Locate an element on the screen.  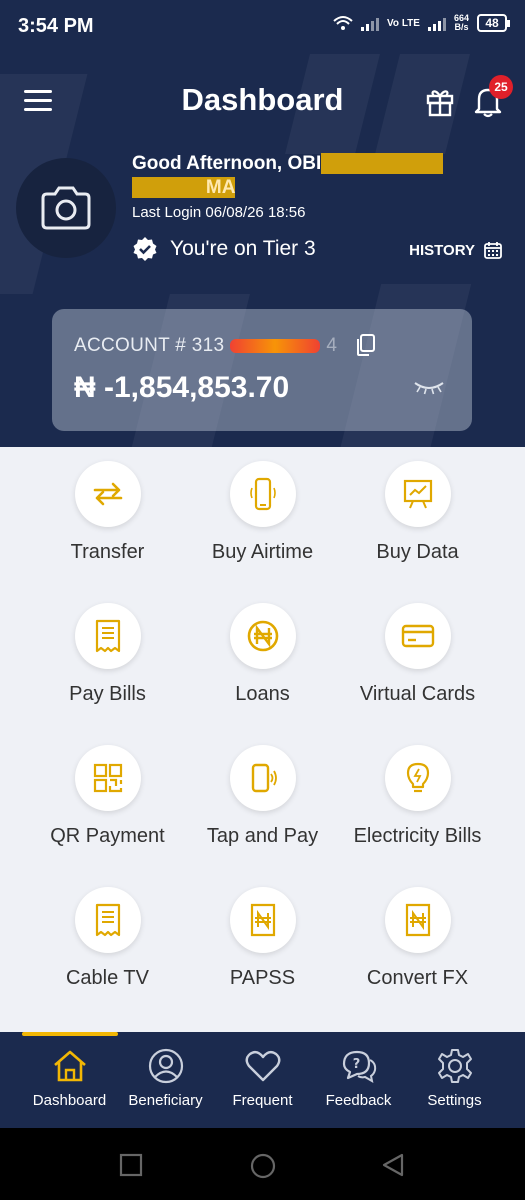
nav-label: Feedback is located at coordinates (358, 1100).